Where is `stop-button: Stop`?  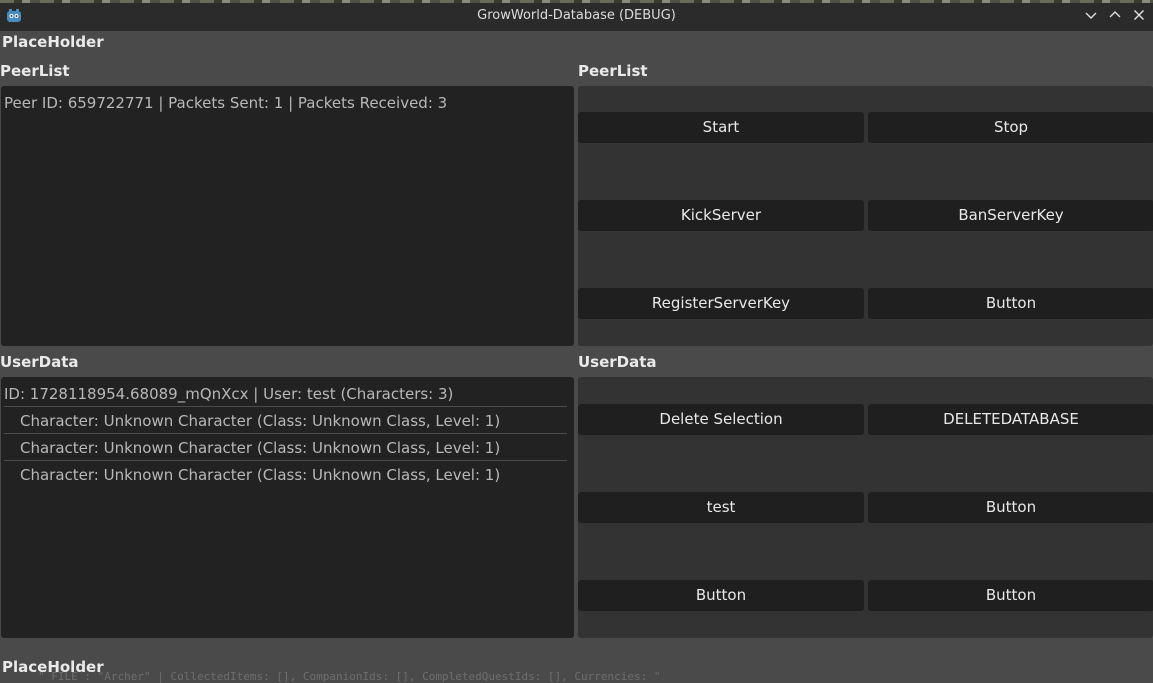 stop-button: Stop is located at coordinates (1010, 127).